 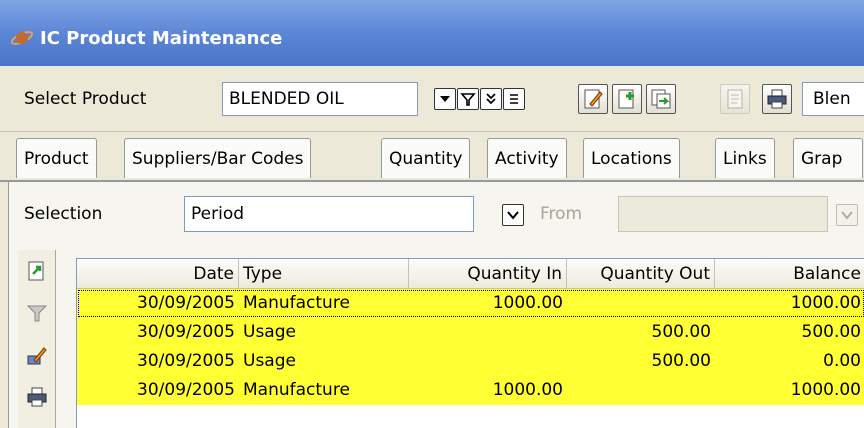 I want to click on grid-side-toolbar, so click(x=37, y=339).